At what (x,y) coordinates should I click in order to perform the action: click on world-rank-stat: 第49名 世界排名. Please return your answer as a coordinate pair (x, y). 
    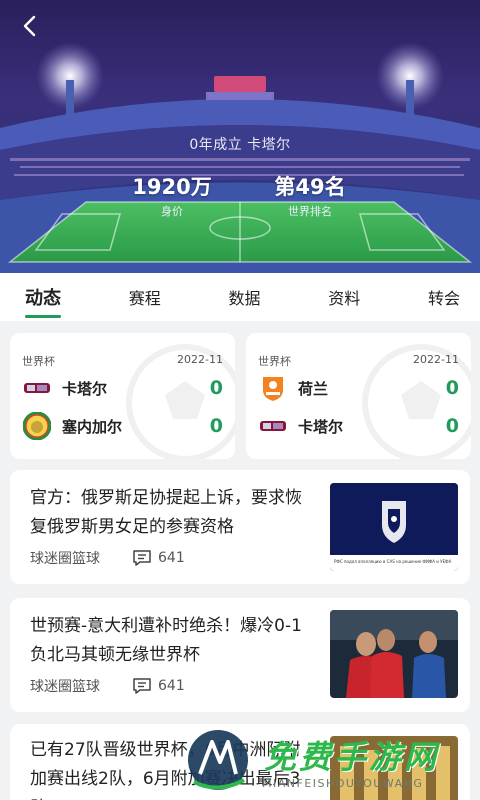
    Looking at the image, I should click on (310, 196).